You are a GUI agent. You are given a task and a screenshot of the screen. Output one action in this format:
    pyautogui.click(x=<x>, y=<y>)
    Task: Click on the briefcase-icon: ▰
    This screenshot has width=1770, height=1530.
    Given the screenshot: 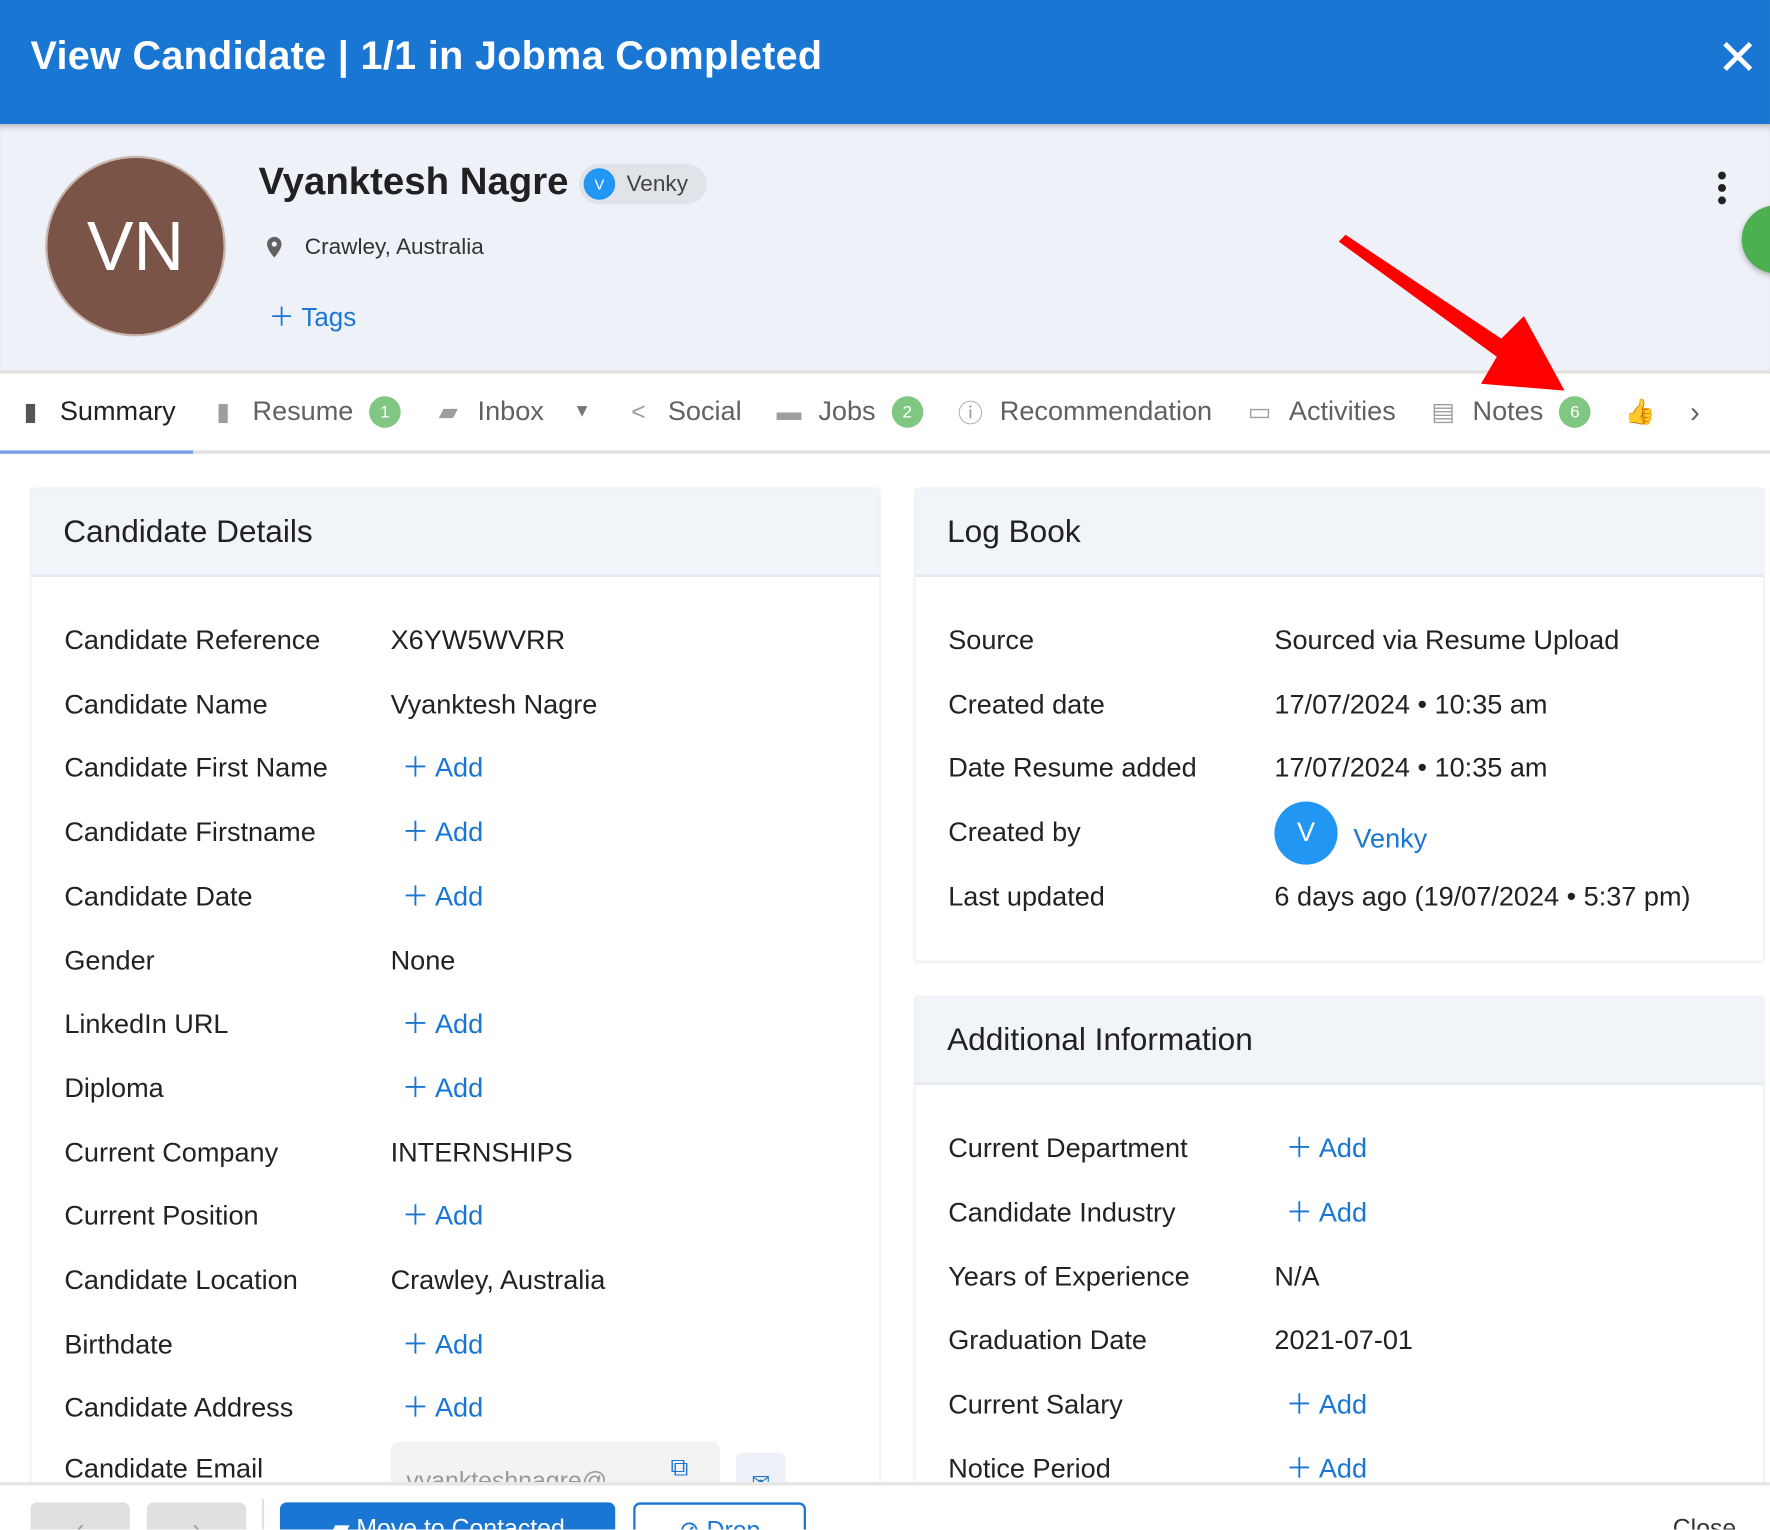 What is the action you would take?
    pyautogui.click(x=343, y=1521)
    